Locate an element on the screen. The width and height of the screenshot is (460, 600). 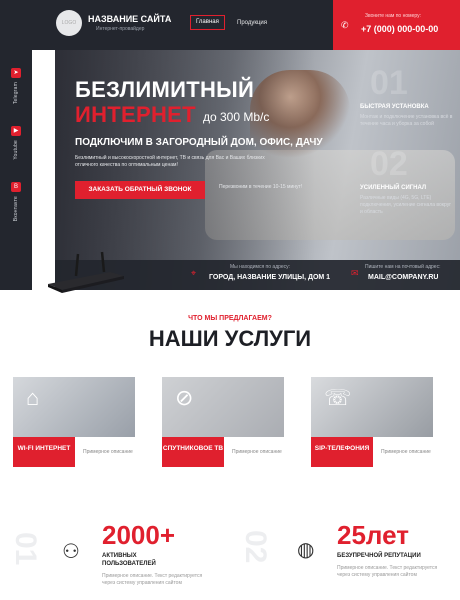
nav-home: Главная is located at coordinates (207, 22).